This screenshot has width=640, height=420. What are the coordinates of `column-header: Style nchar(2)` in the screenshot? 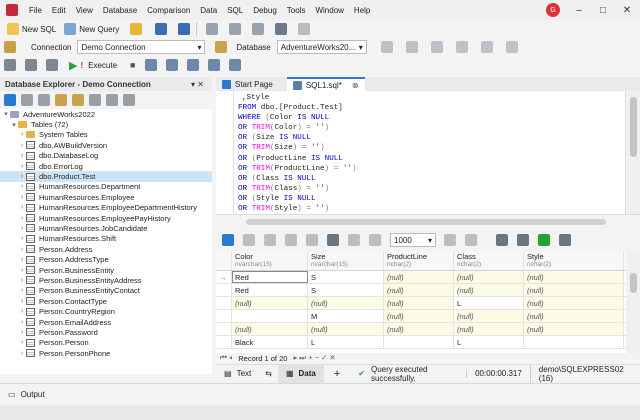 It's located at (574, 260).